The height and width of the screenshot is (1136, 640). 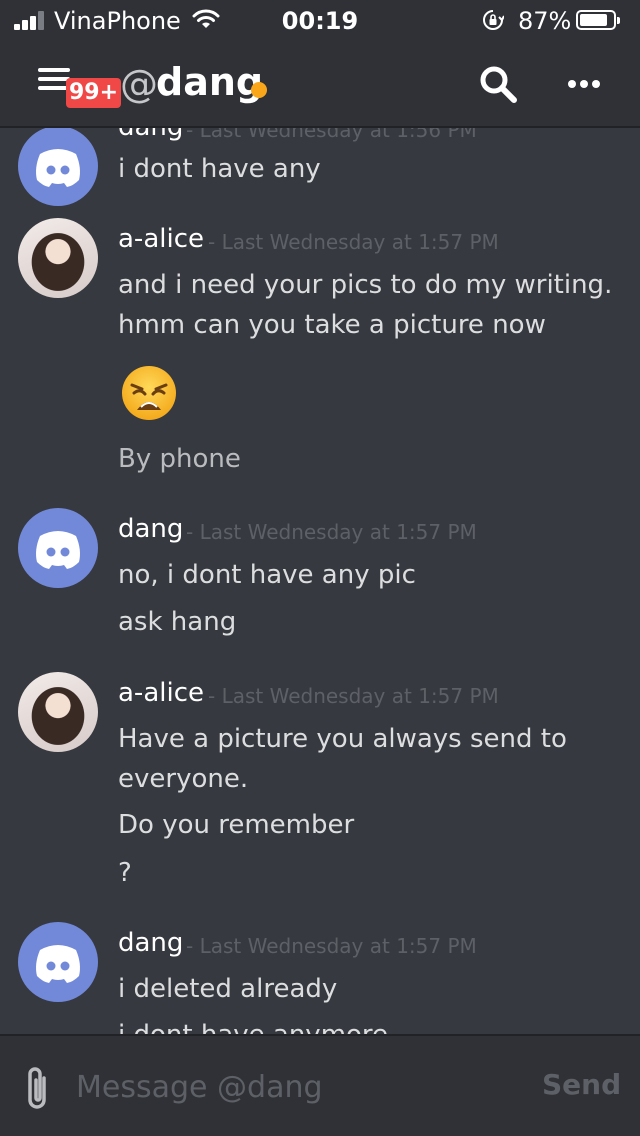 I want to click on unread-badge: 99+, so click(x=94, y=93).